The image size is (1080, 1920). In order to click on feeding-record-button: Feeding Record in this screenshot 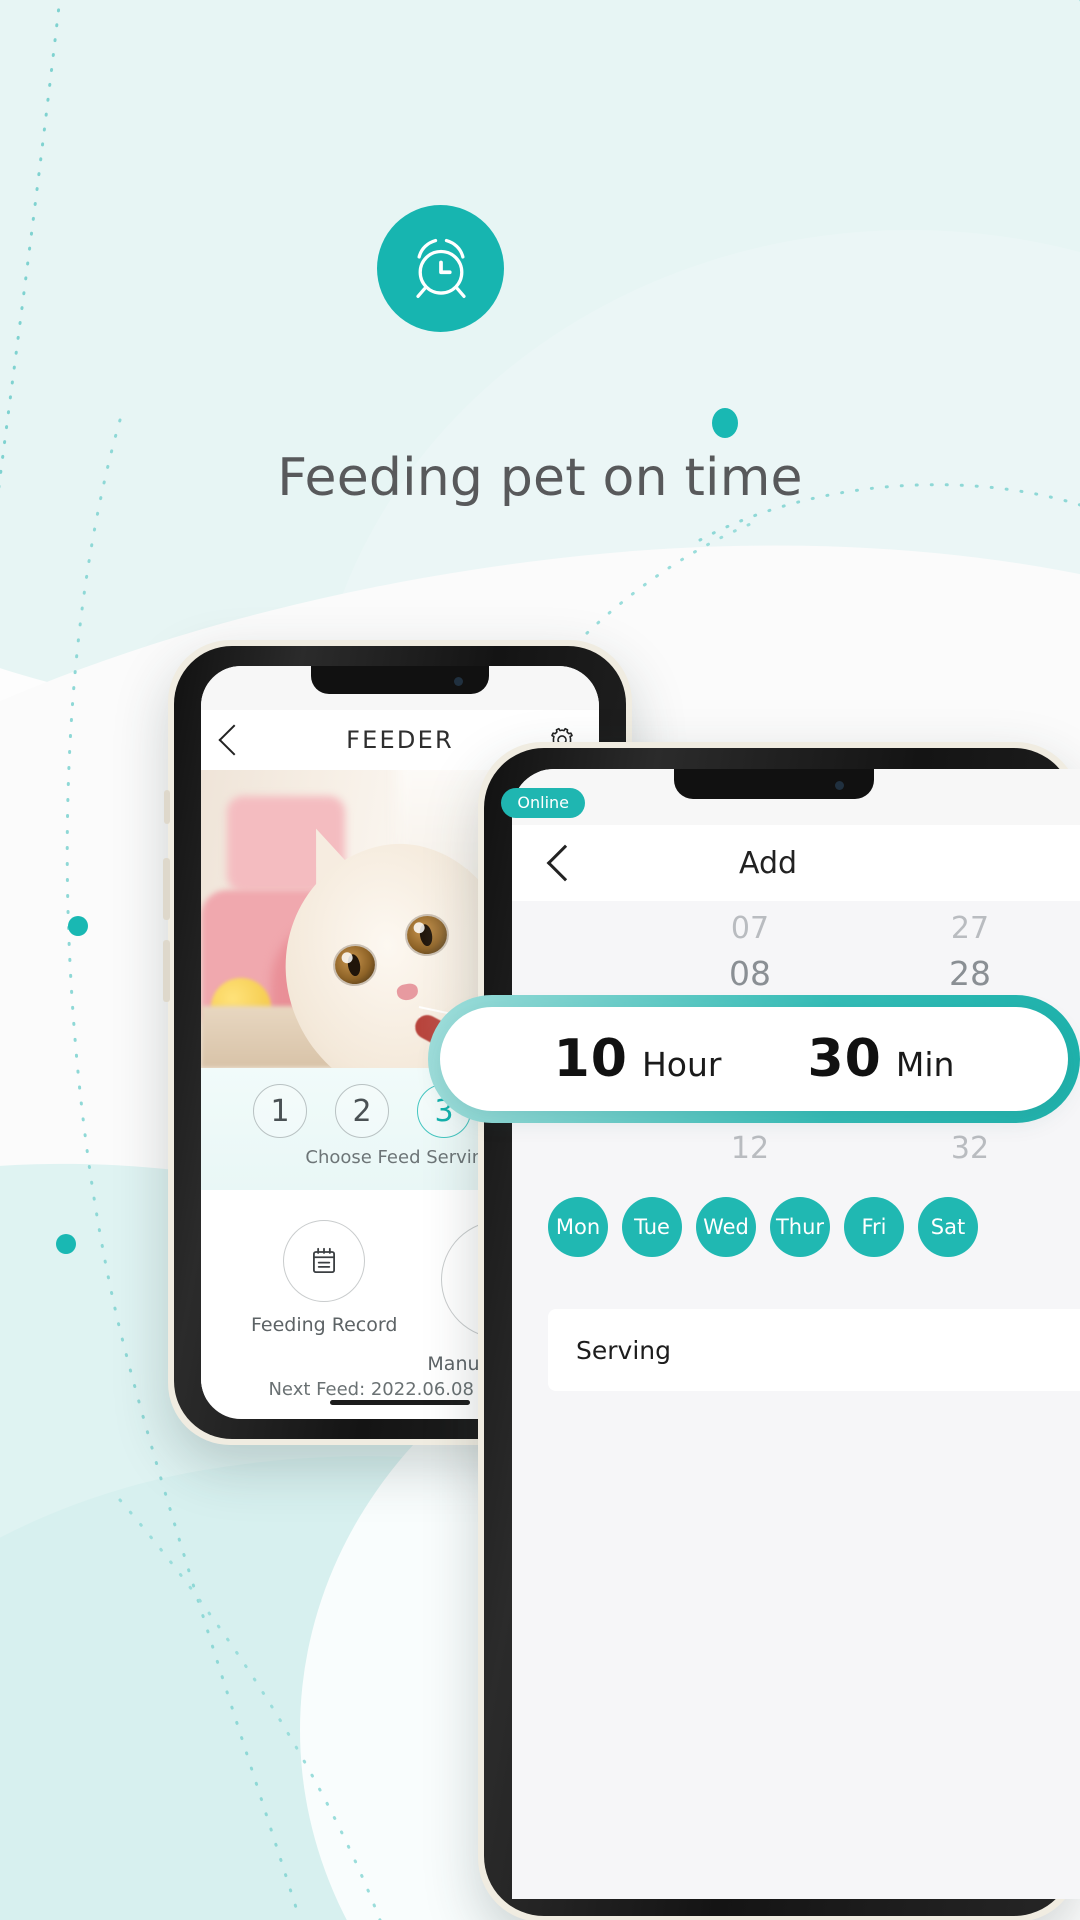, I will do `click(324, 1297)`.